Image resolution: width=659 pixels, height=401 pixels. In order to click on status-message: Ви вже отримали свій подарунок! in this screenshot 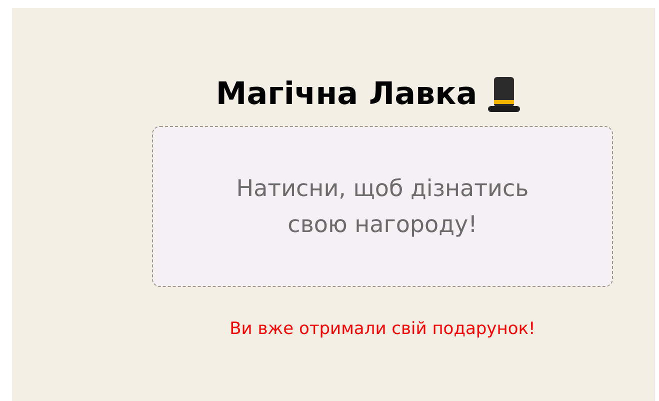, I will do `click(383, 329)`.